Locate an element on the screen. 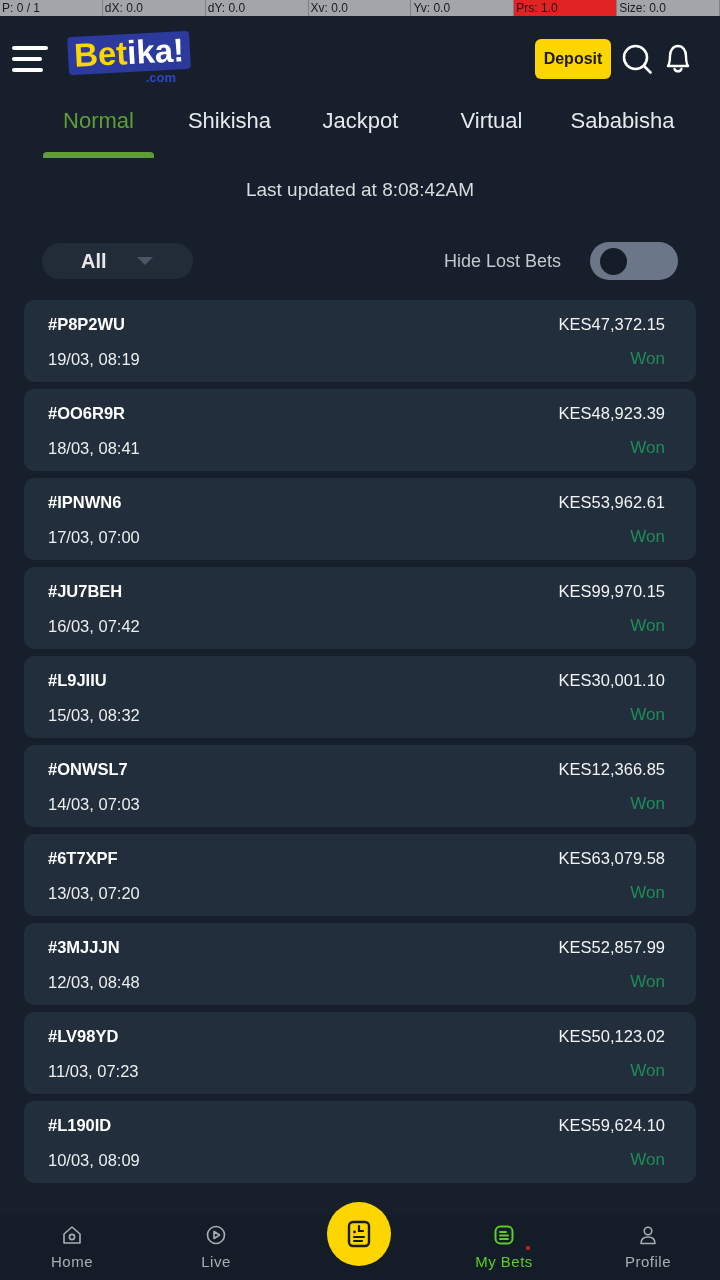 This screenshot has width=720, height=1280. logo-wordmark: Betika! is located at coordinates (129, 53).